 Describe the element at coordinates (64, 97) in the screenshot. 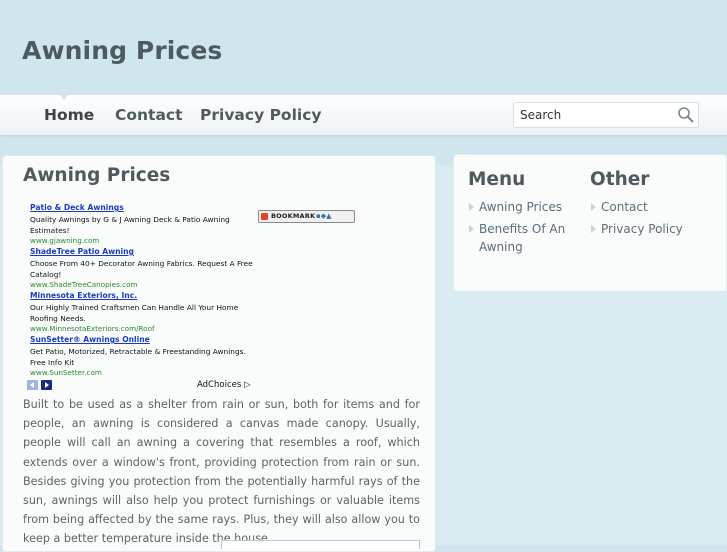

I see `active-nav-indicator` at that location.